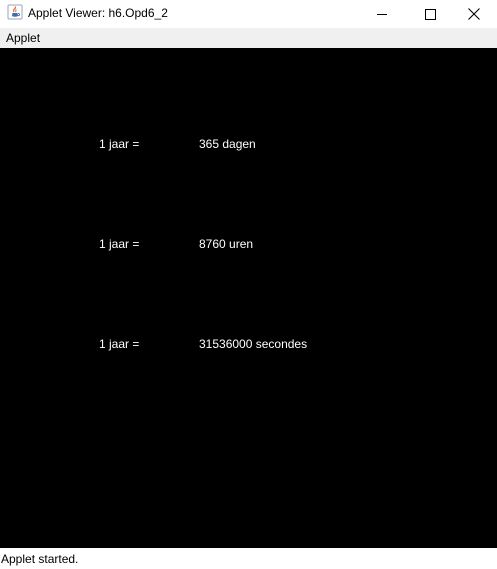 The height and width of the screenshot is (569, 497). I want to click on minimize-icon, so click(382, 14).